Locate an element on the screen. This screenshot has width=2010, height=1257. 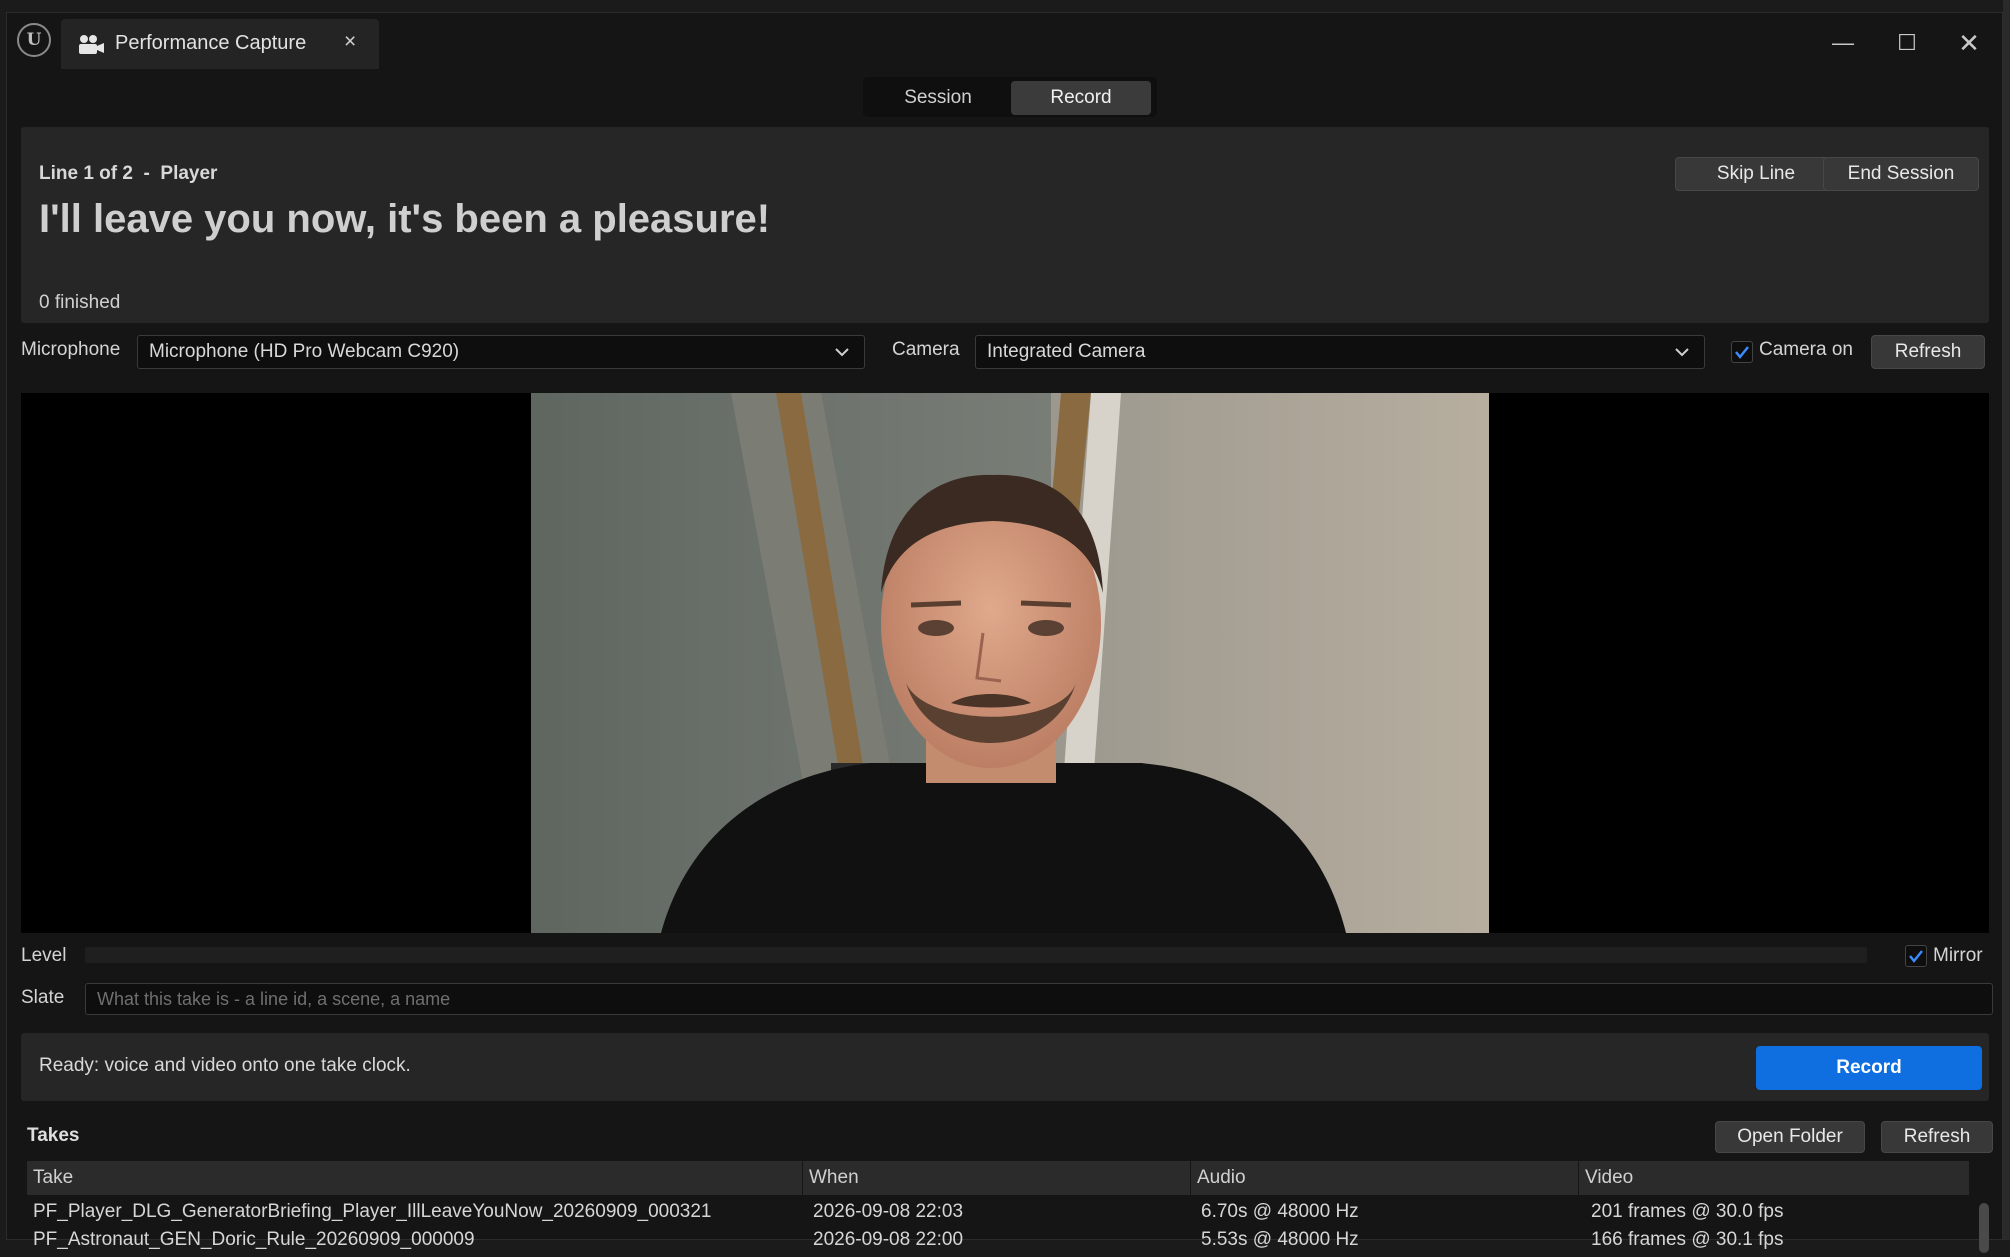
close-window-icon: ✕ is located at coordinates (1969, 43).